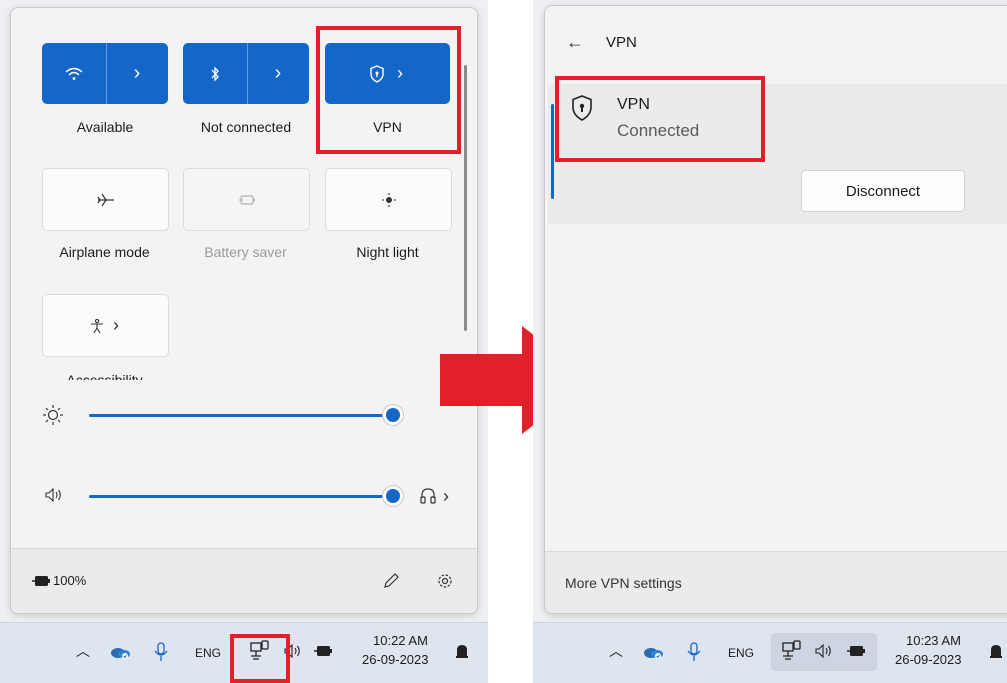 The height and width of the screenshot is (683, 1007). What do you see at coordinates (105, 127) in the screenshot?
I see `wifi-label: Available` at bounding box center [105, 127].